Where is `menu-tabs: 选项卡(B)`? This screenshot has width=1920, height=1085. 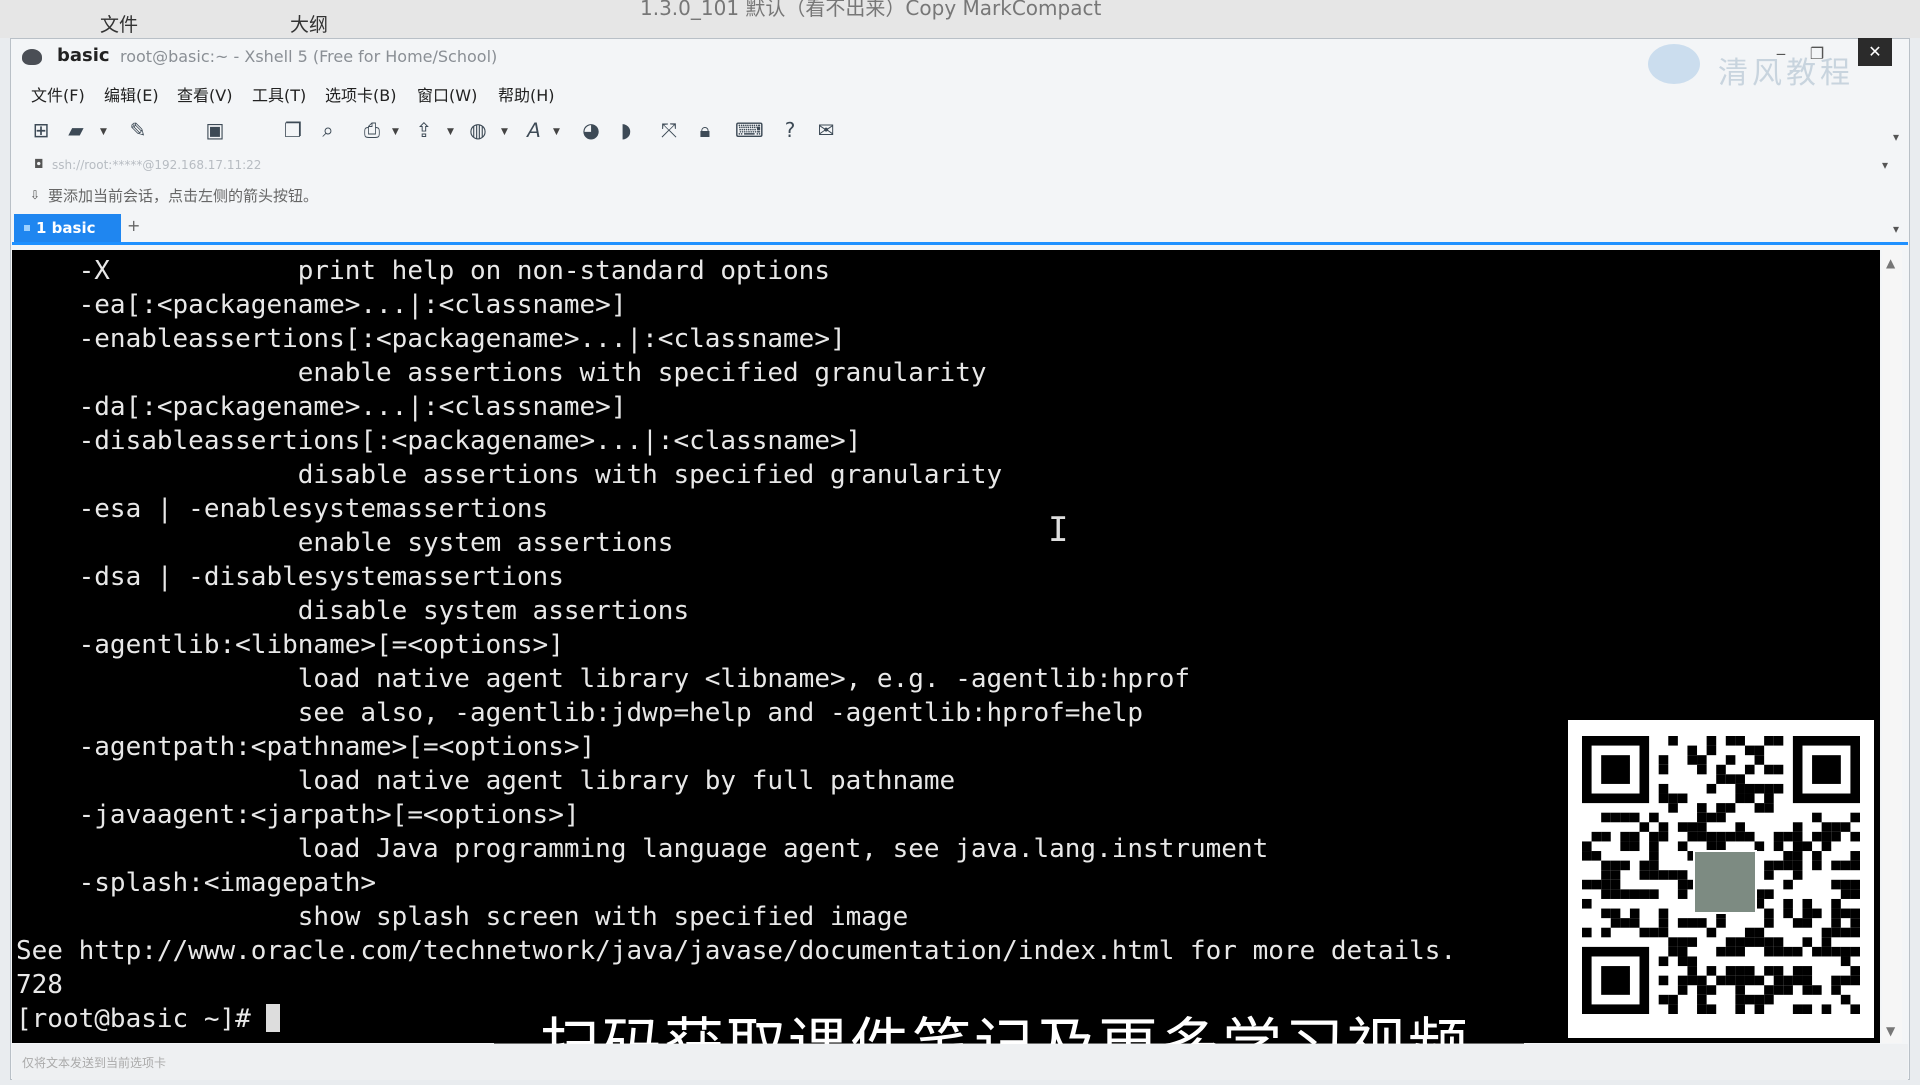
menu-tabs: 选项卡(B) is located at coordinates (360, 94).